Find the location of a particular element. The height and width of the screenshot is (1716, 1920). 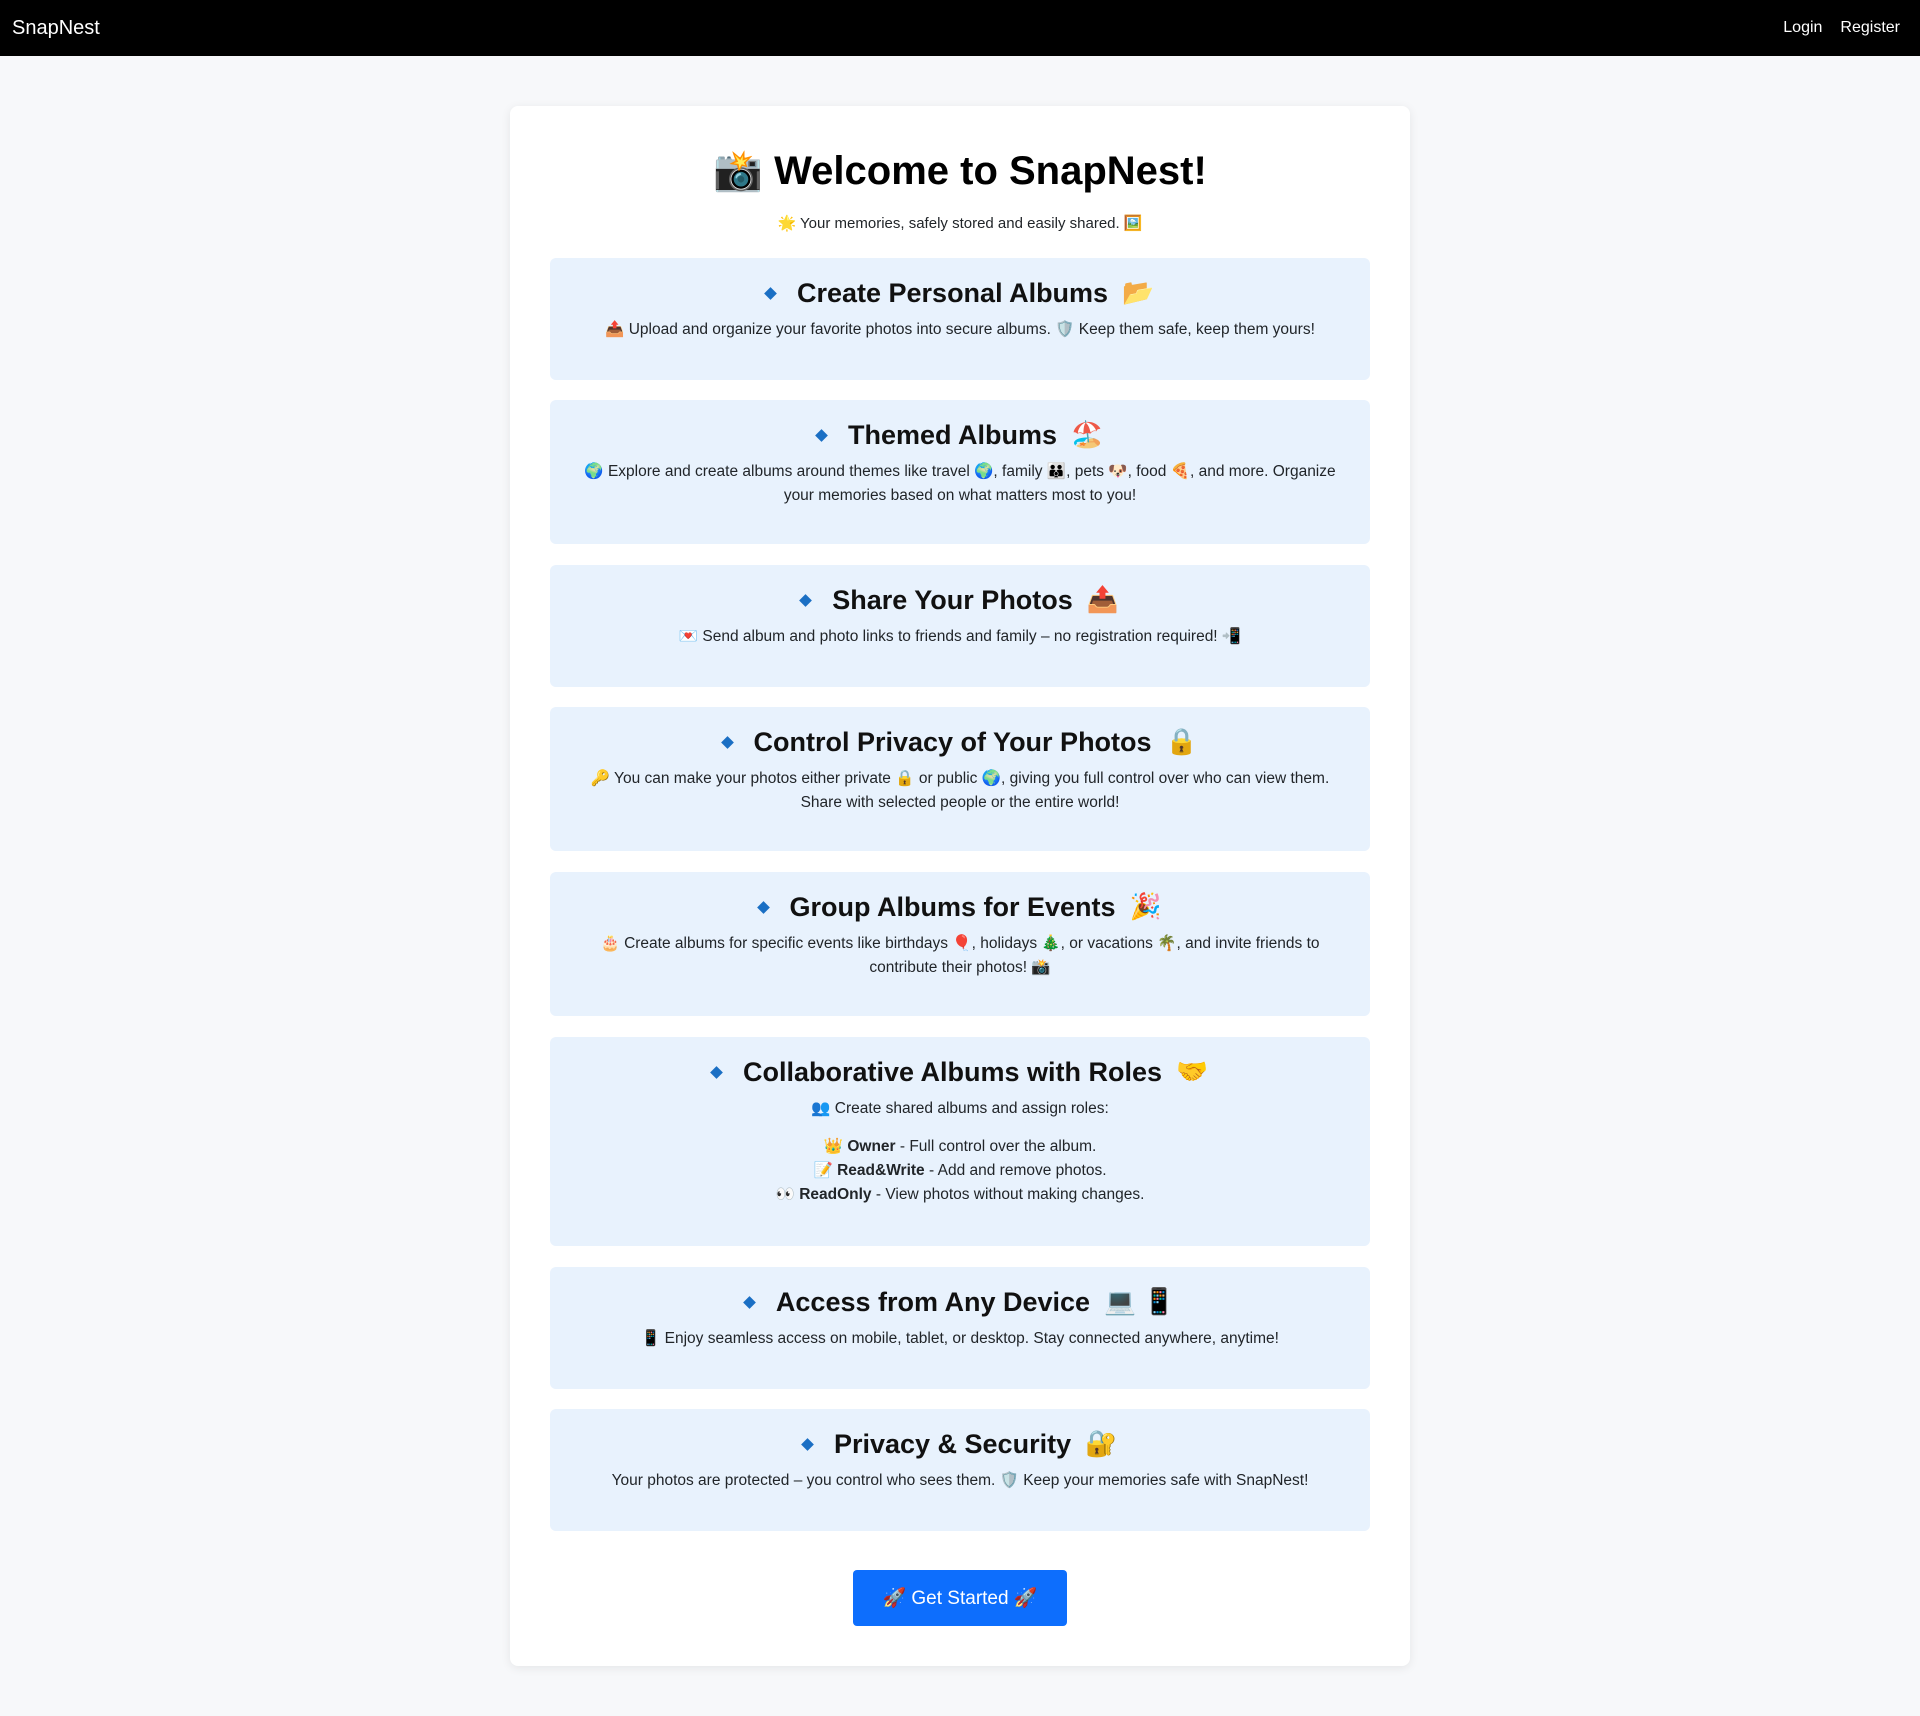

page-title: 📸 Welcome to SnapNest! is located at coordinates (960, 171).